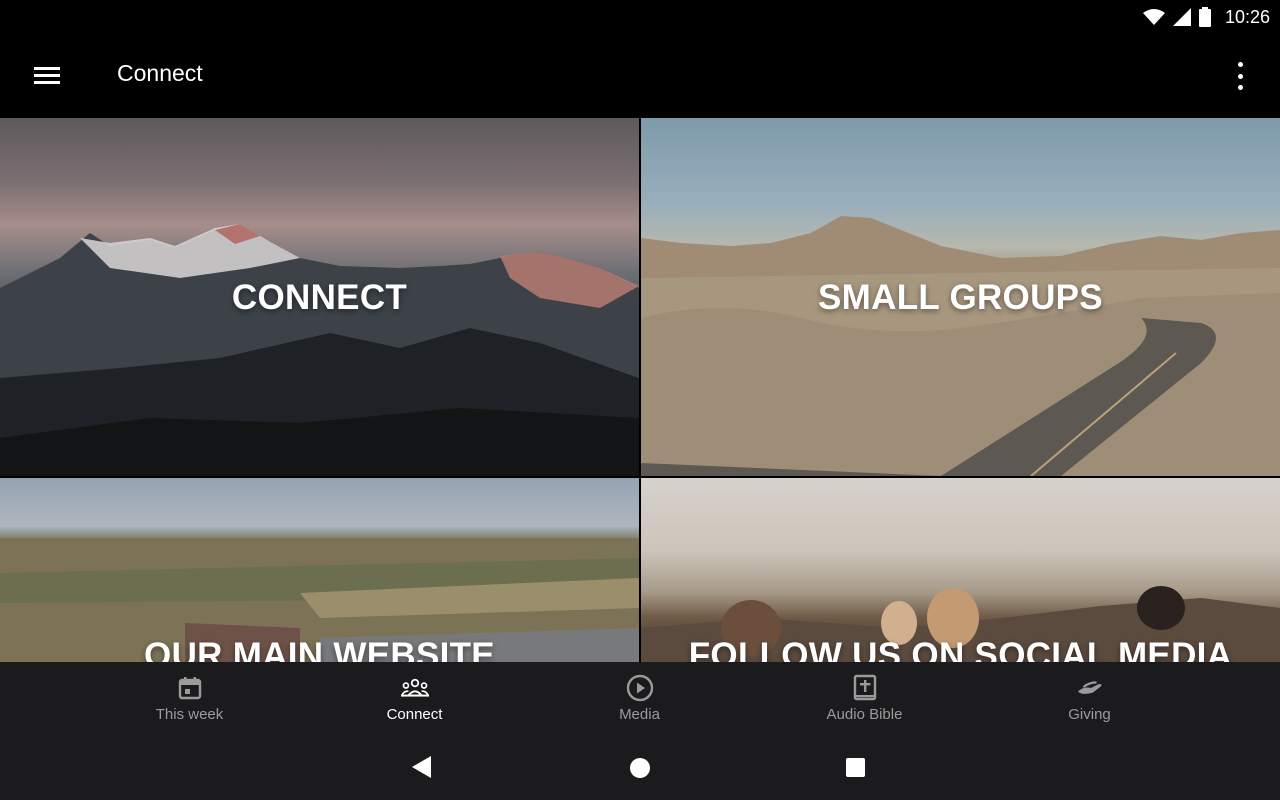  What do you see at coordinates (639, 714) in the screenshot?
I see `nav-label: Media` at bounding box center [639, 714].